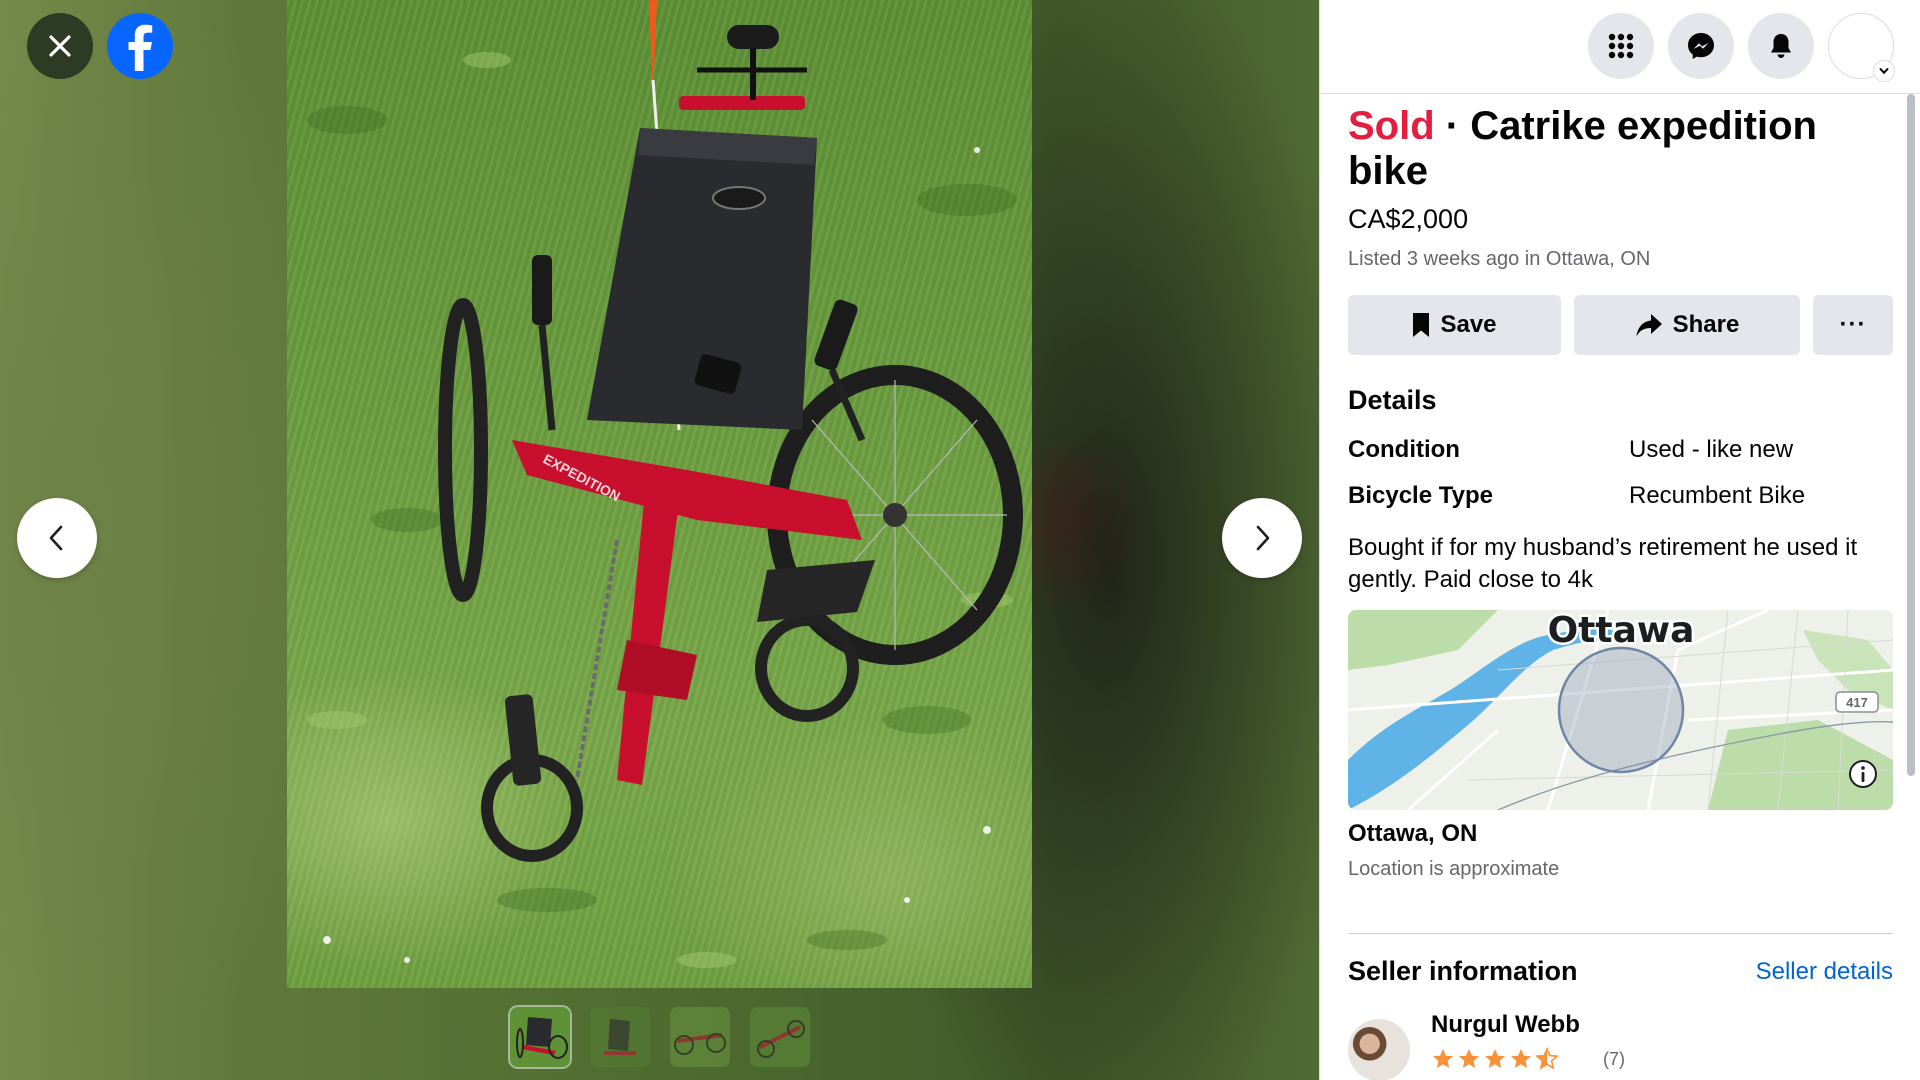 The height and width of the screenshot is (1080, 1920). I want to click on listing-date-location: Listed 3 weeks ago in Ottawa, ON, so click(1499, 259).